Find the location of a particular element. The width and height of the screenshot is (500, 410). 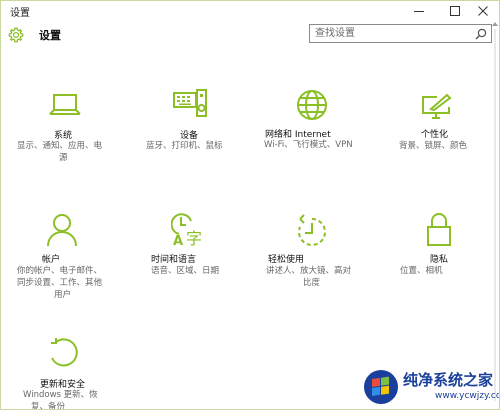

minimize-icon is located at coordinates (419, 11).